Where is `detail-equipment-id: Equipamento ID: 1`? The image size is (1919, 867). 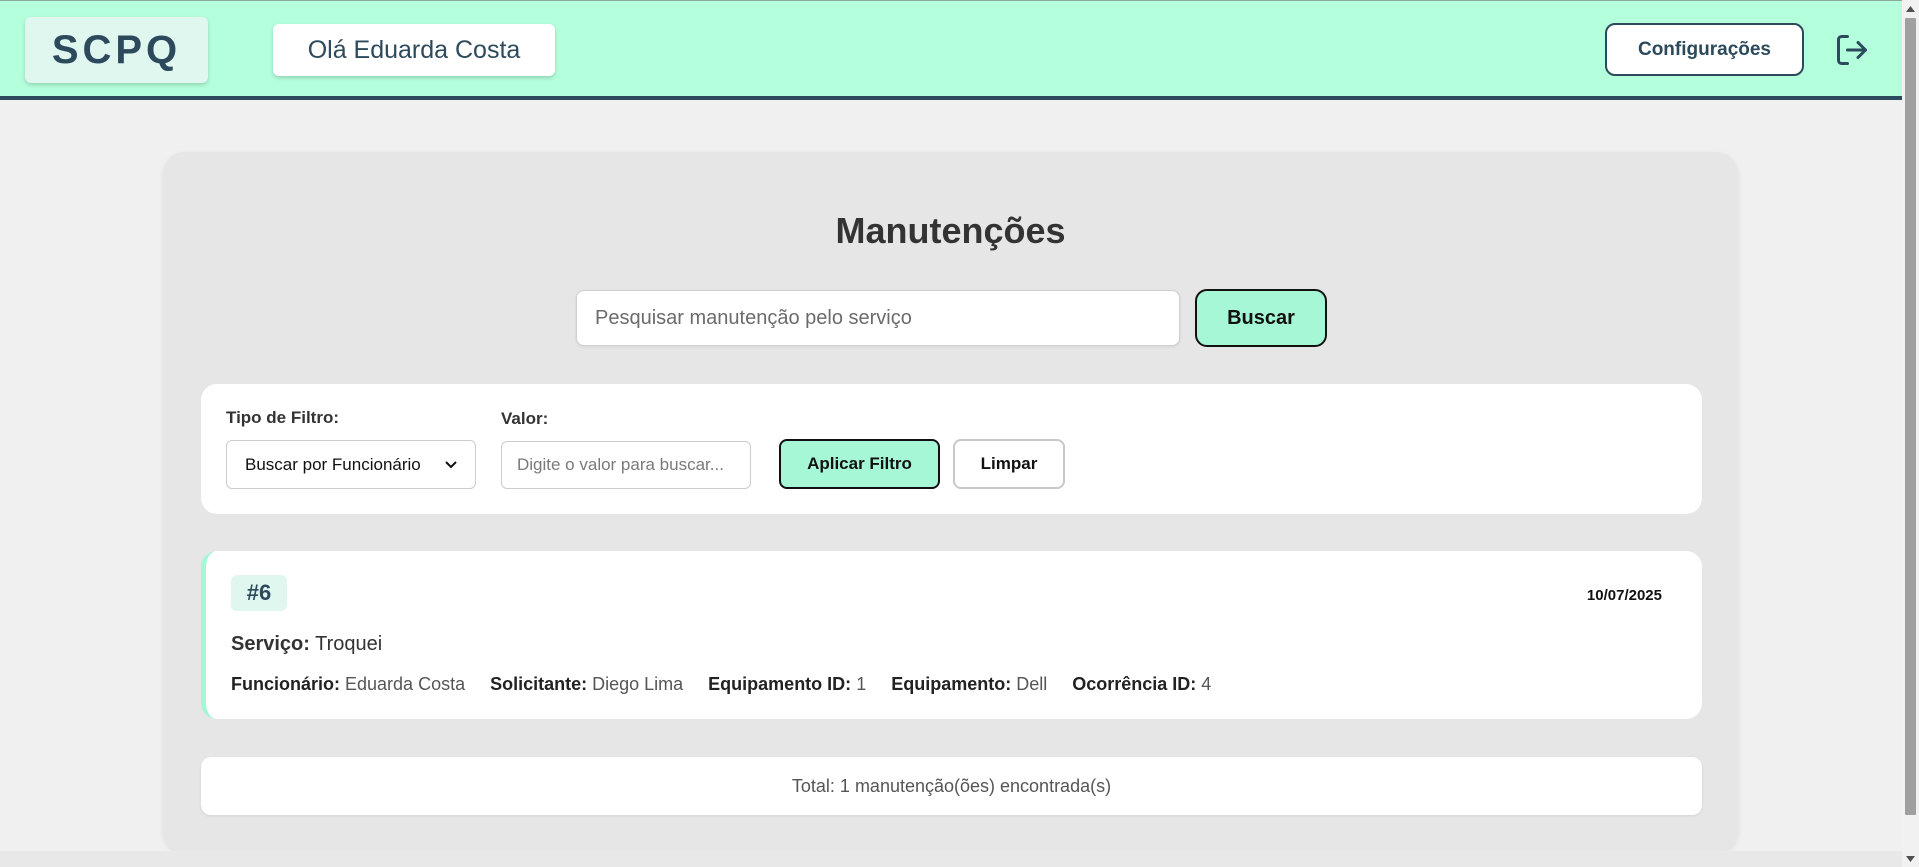 detail-equipment-id: Equipamento ID: 1 is located at coordinates (787, 684).